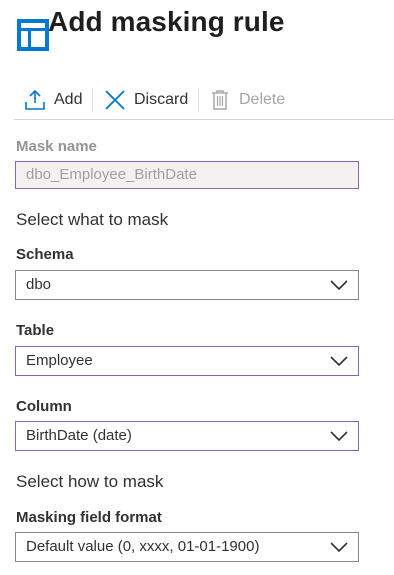 This screenshot has height=575, width=394. I want to click on blade-icon, so click(33, 35).